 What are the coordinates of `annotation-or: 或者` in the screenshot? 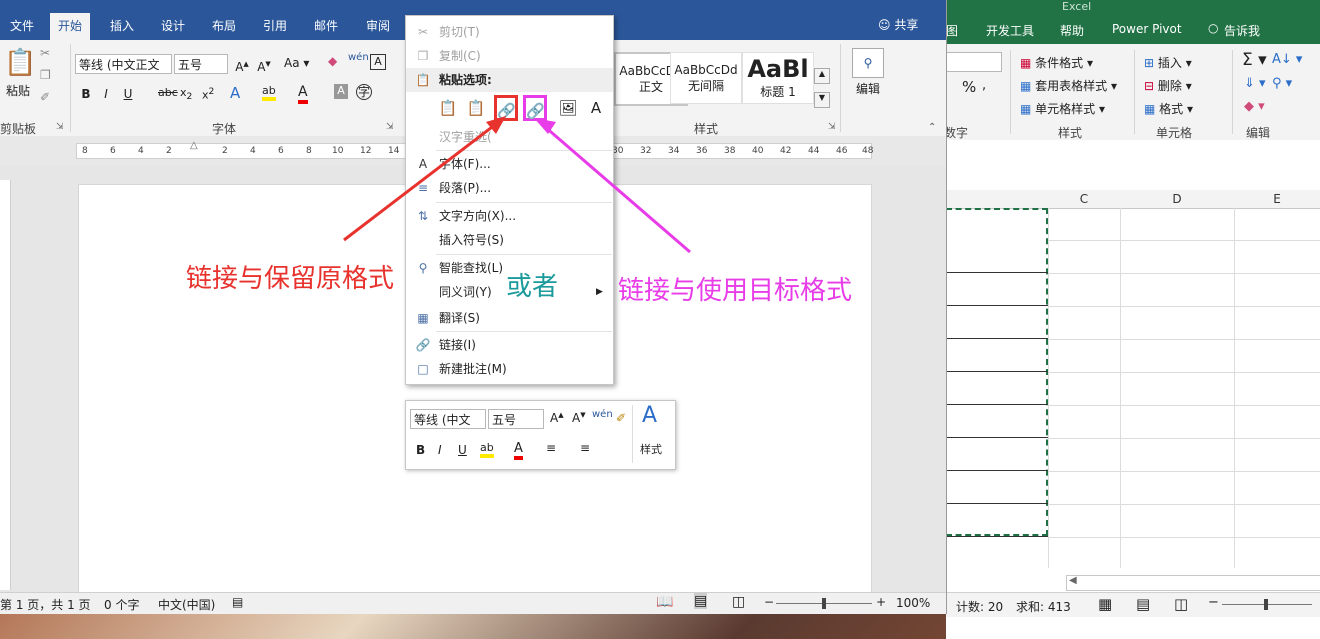 It's located at (532, 287).